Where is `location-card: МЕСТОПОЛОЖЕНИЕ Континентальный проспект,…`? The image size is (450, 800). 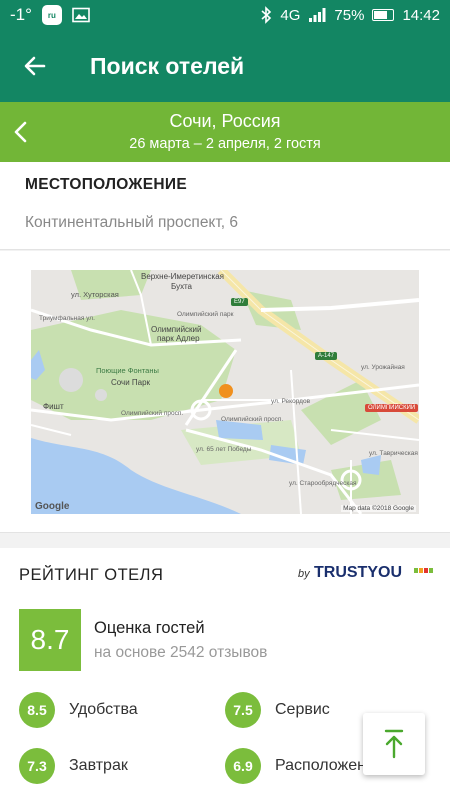
location-card: МЕСТОПОЛОЖЕНИЕ Континентальный проспект,… is located at coordinates (225, 206).